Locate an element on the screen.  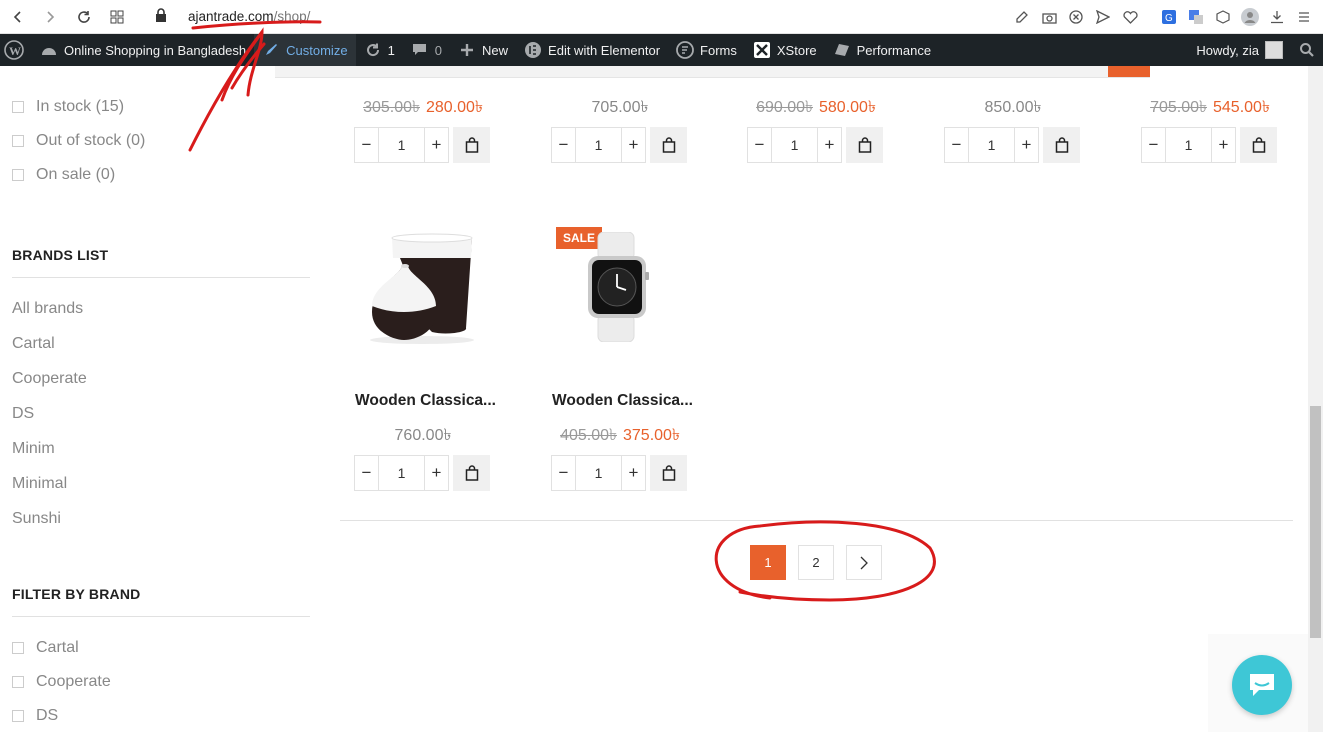
product-image-watch is located at coordinates (617, 287).